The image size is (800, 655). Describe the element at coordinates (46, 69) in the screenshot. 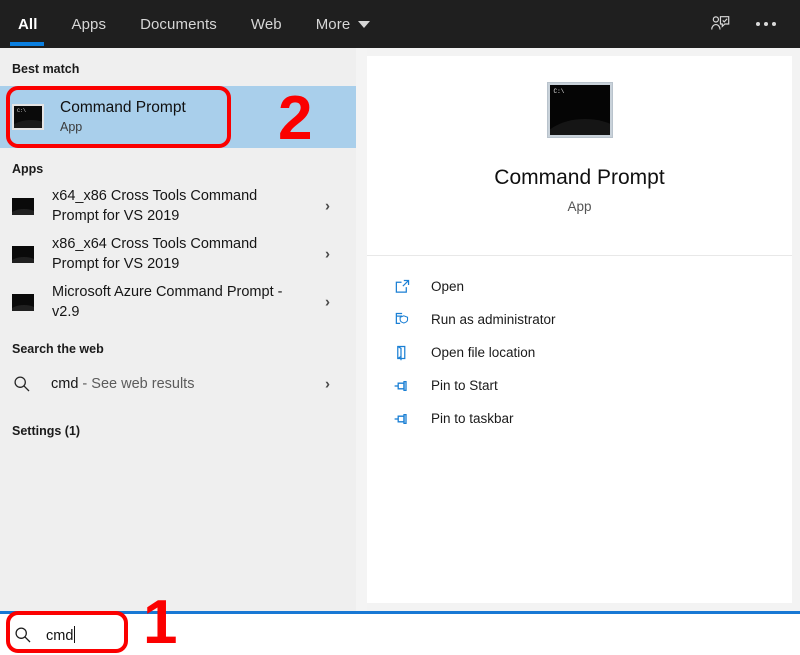

I see `best-match-heading: Best match` at that location.